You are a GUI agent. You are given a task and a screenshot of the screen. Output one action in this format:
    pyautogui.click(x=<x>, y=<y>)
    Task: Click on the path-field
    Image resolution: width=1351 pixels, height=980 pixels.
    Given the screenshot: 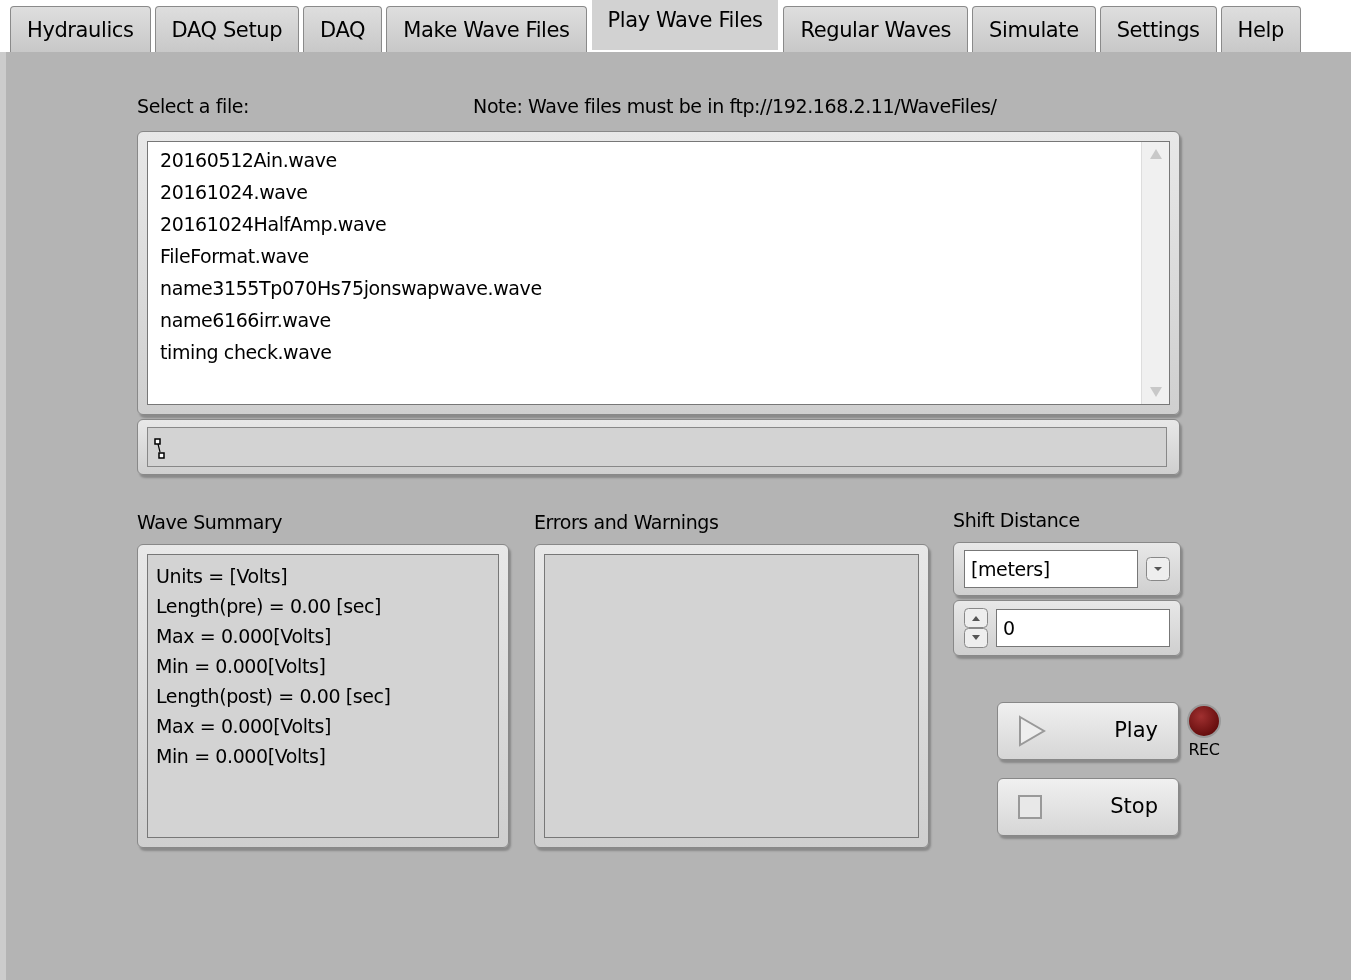 What is the action you would take?
    pyautogui.click(x=657, y=446)
    